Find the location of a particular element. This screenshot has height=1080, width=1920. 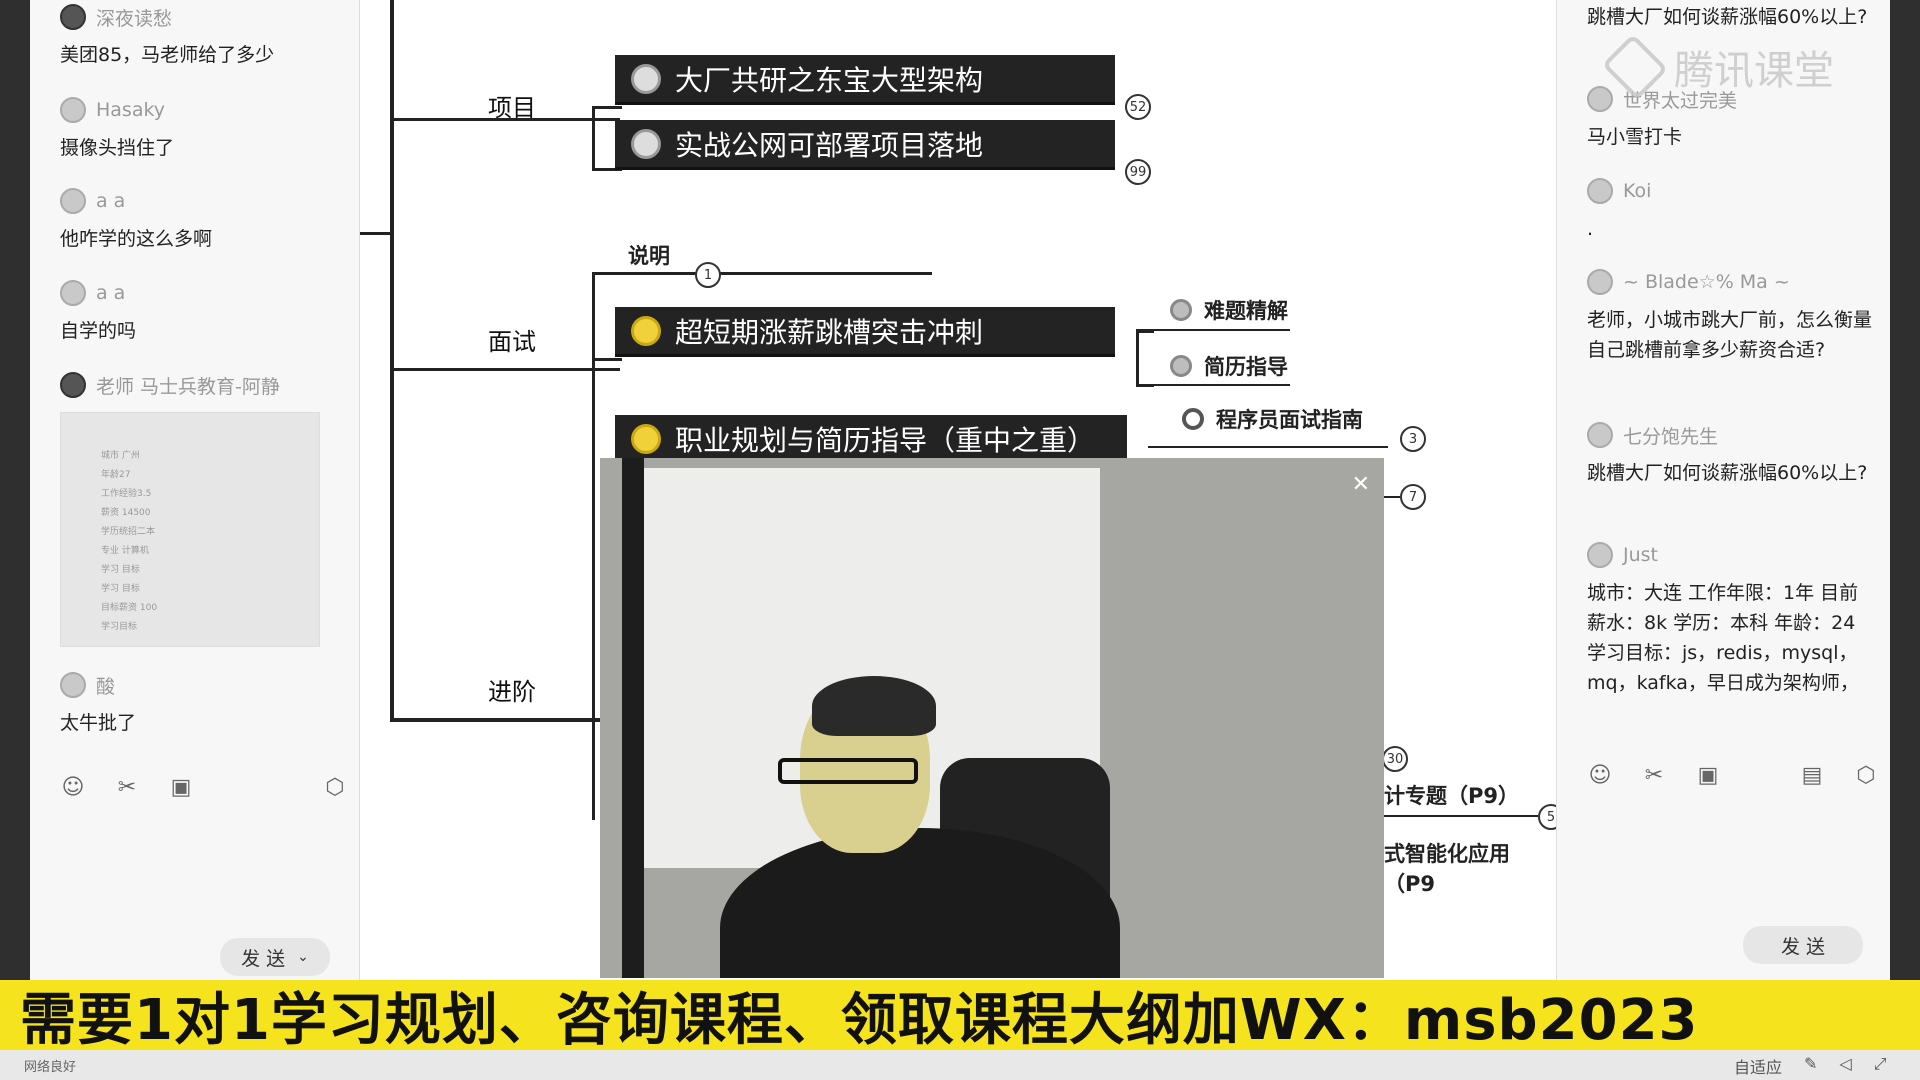

chat-message: a a 自学的吗 is located at coordinates (205, 312).